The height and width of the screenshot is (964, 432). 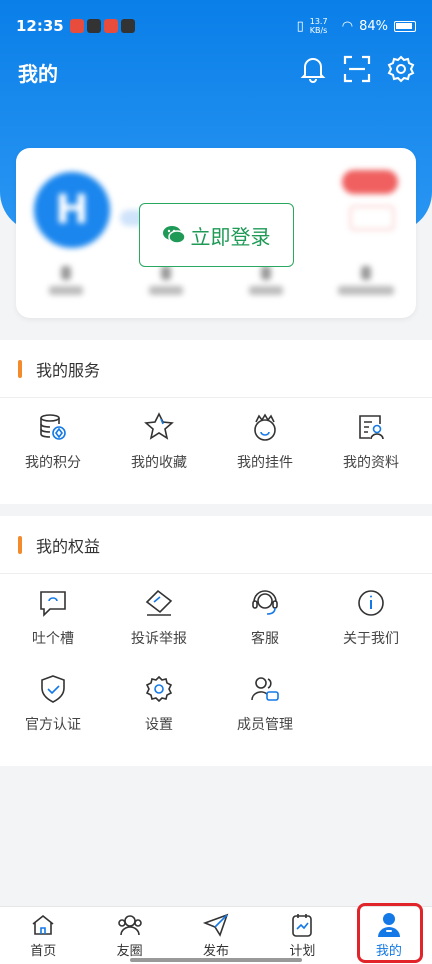 I want to click on service-pendant: 我的挂件, so click(x=265, y=441).